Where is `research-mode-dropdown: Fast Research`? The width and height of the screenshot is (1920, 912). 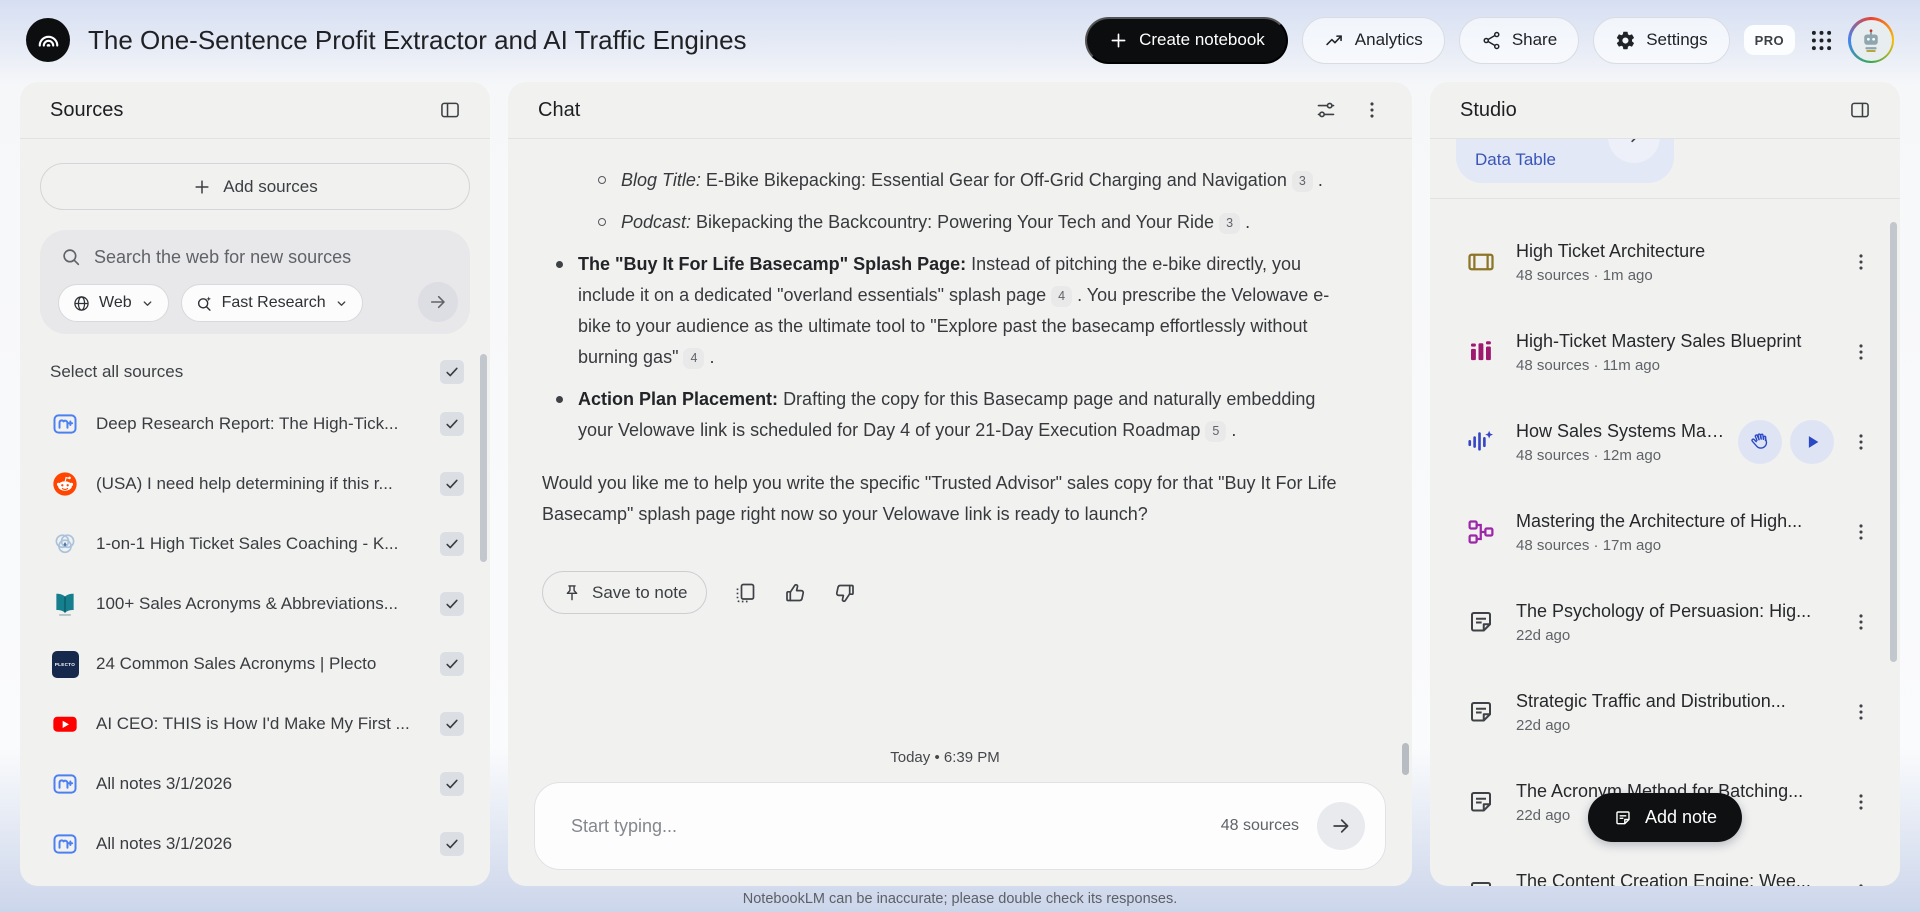
research-mode-dropdown: Fast Research is located at coordinates (271, 303).